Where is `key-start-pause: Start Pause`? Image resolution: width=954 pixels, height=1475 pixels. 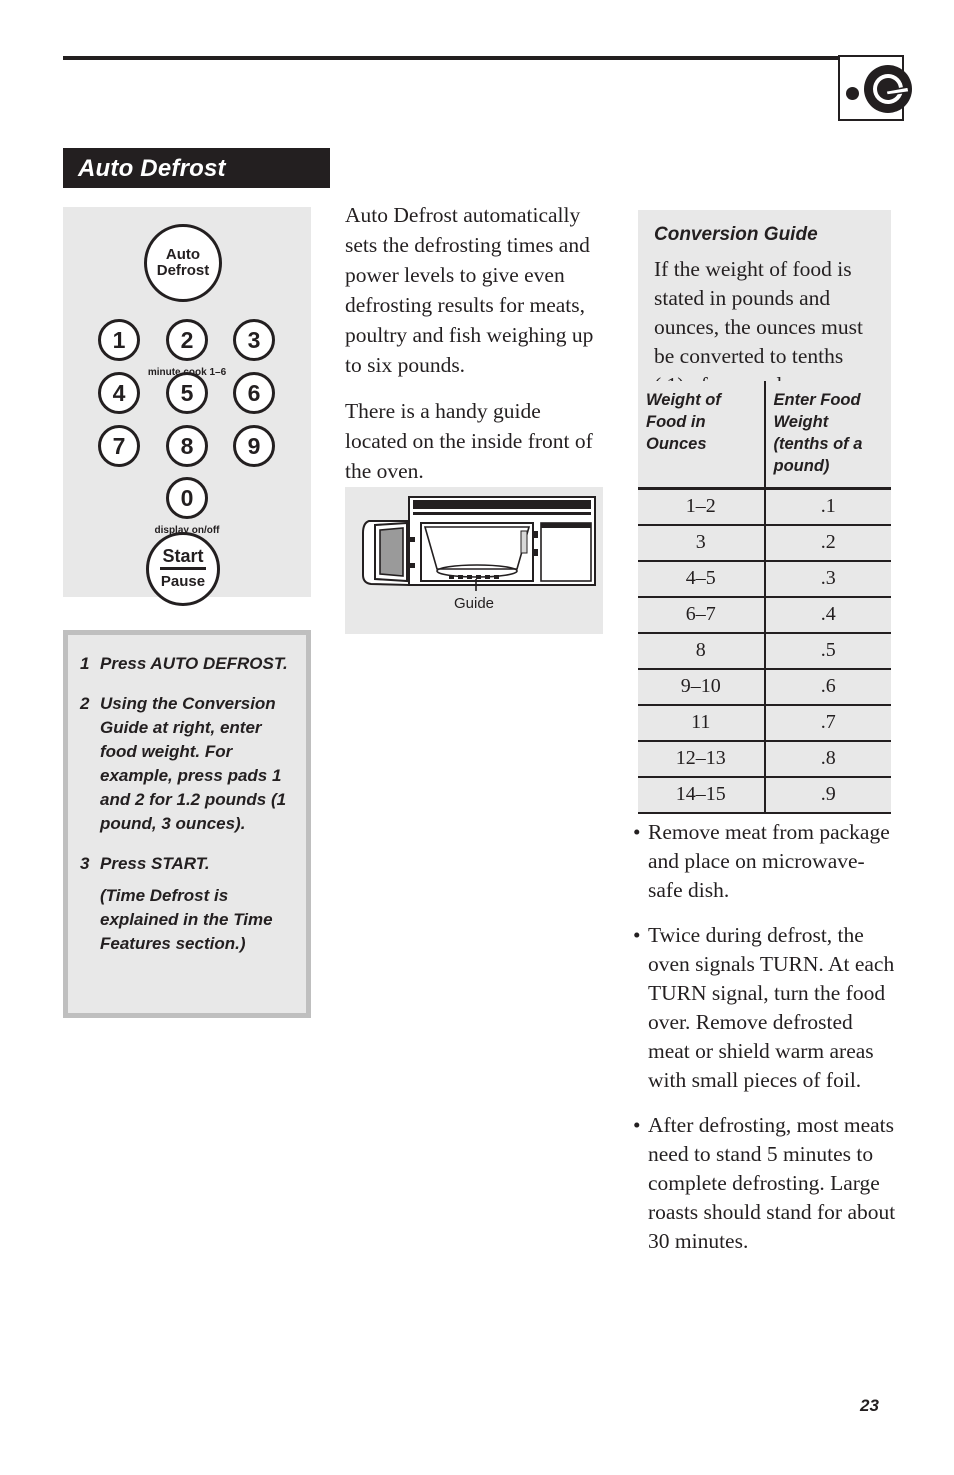 key-start-pause: Start Pause is located at coordinates (183, 569).